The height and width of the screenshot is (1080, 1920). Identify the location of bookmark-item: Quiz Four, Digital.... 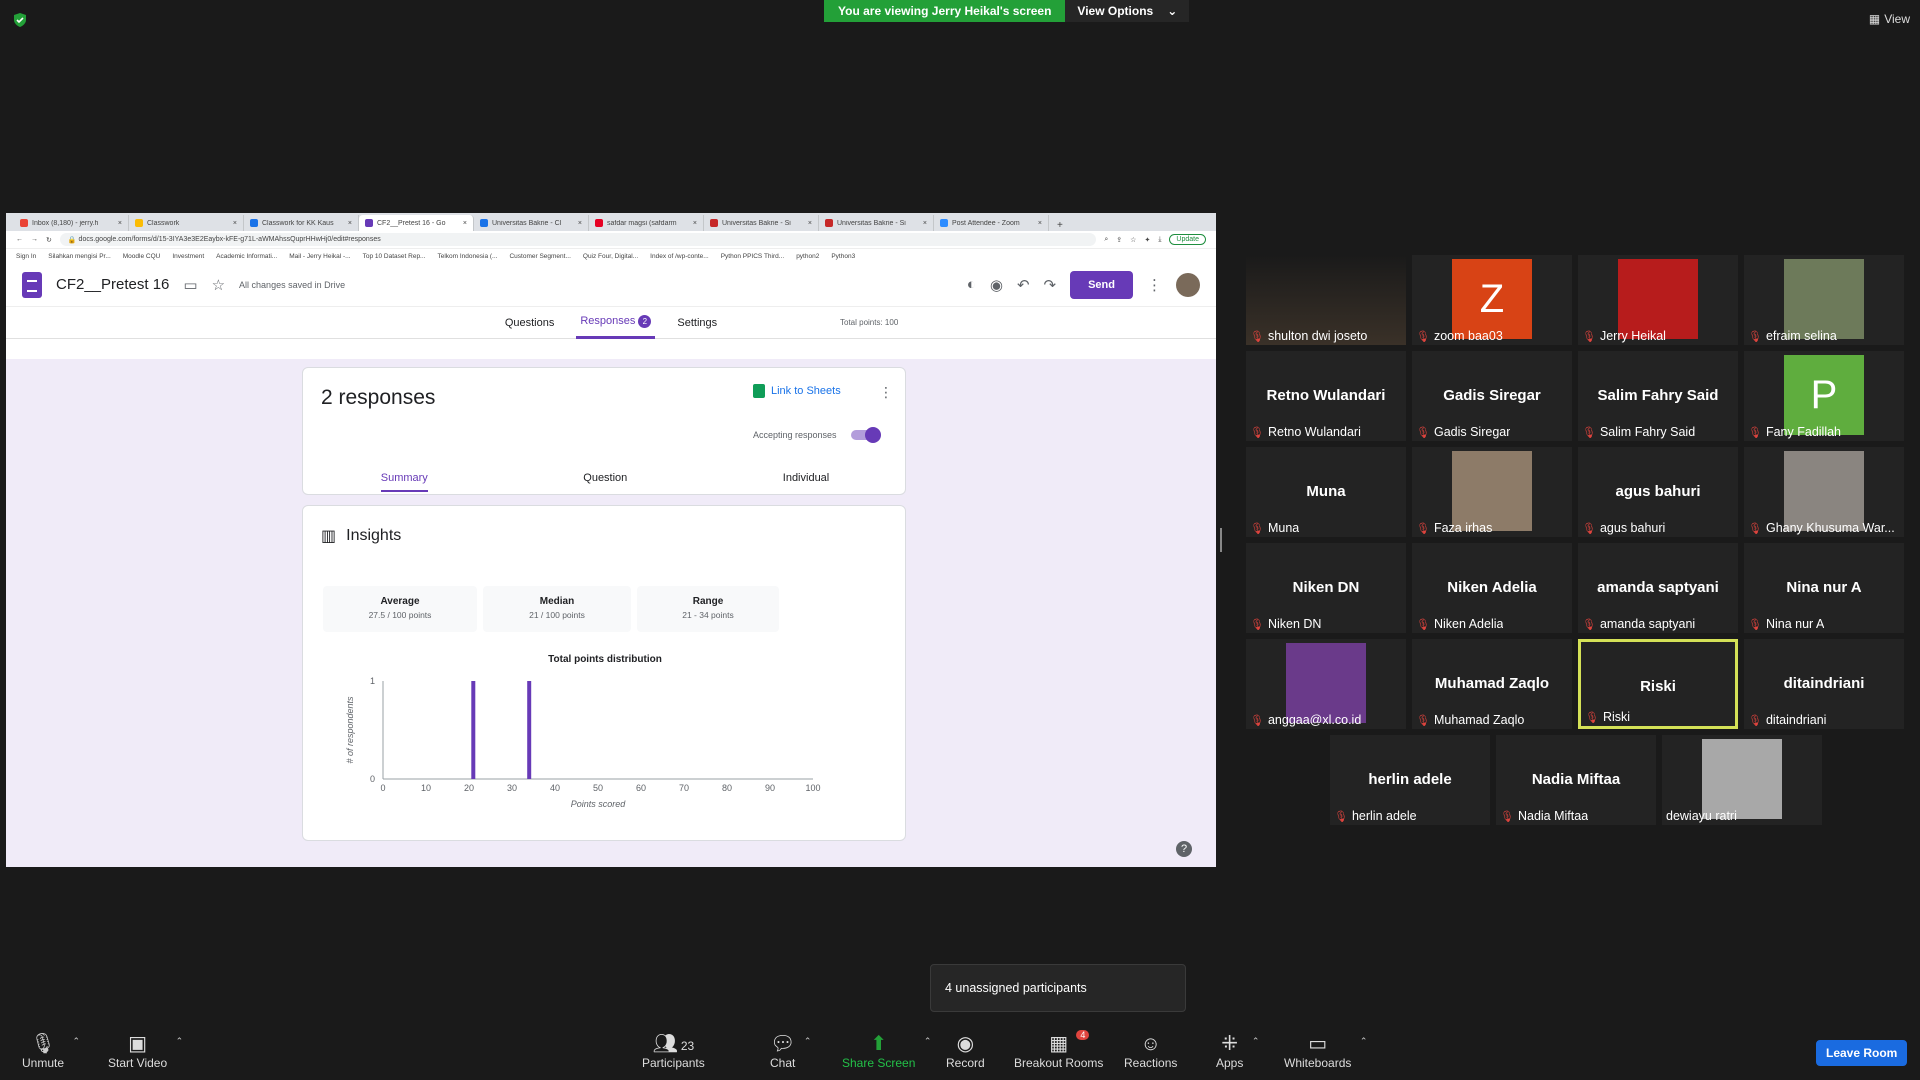
(610, 256).